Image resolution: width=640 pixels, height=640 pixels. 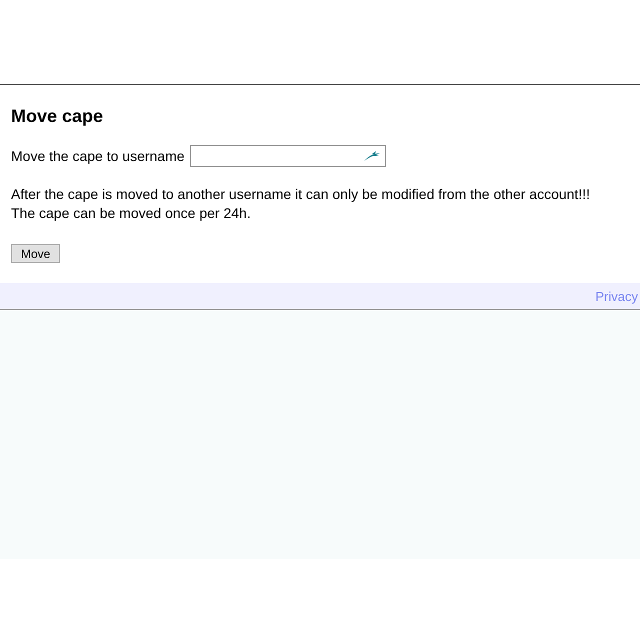 What do you see at coordinates (131, 213) in the screenshot?
I see `notice-text: The cape can be moved once per 24h.` at bounding box center [131, 213].